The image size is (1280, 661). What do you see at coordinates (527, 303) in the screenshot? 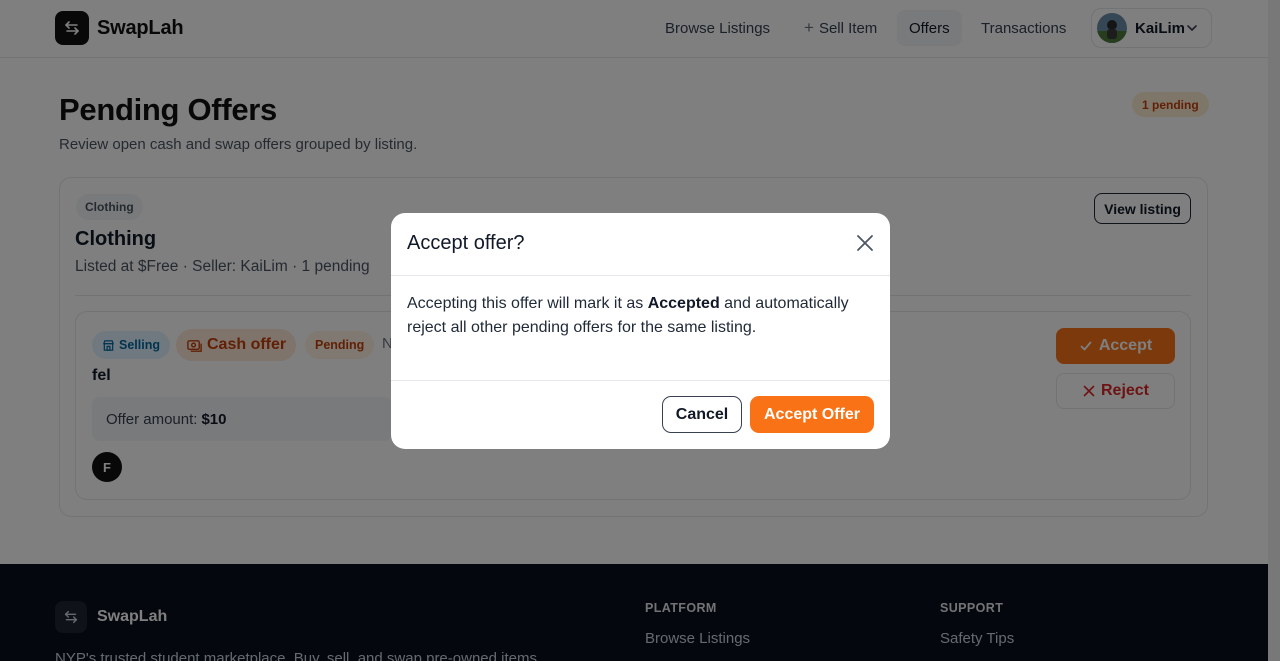
I see `dialog-message-start: Accepting this offer will mark it as` at bounding box center [527, 303].